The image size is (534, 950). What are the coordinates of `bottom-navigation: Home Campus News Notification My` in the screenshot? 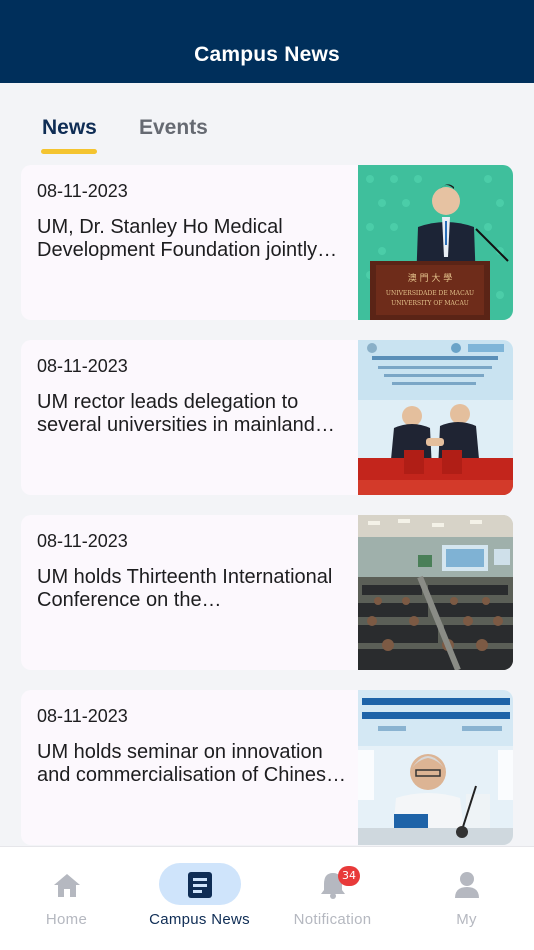 It's located at (267, 898).